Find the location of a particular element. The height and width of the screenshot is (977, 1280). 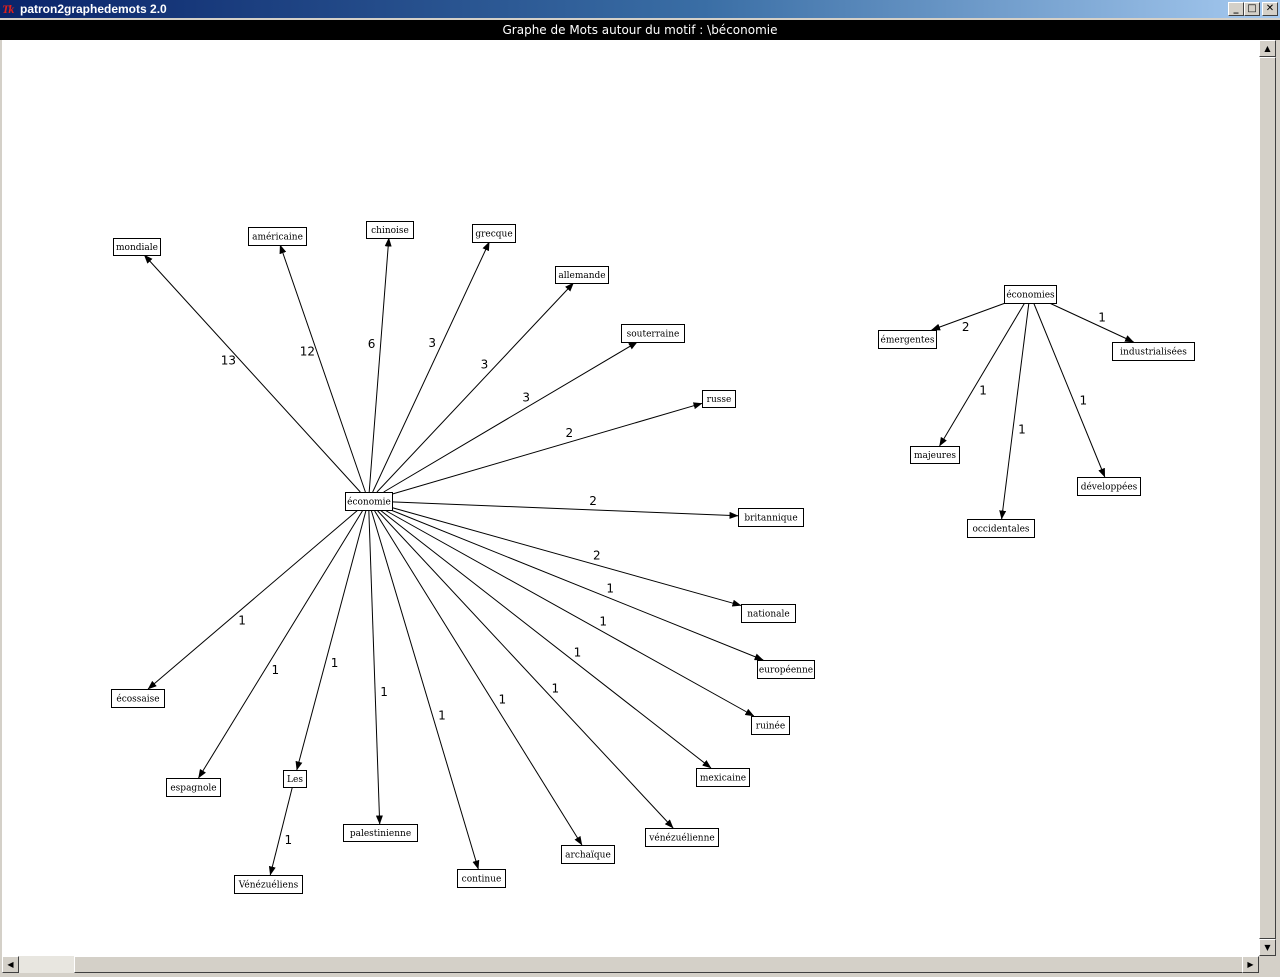

node-archaique: archaïque is located at coordinates (588, 854).